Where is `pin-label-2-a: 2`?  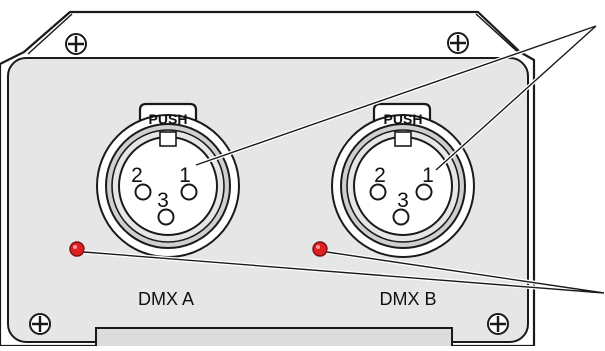
pin-label-2-a: 2 is located at coordinates (137, 175).